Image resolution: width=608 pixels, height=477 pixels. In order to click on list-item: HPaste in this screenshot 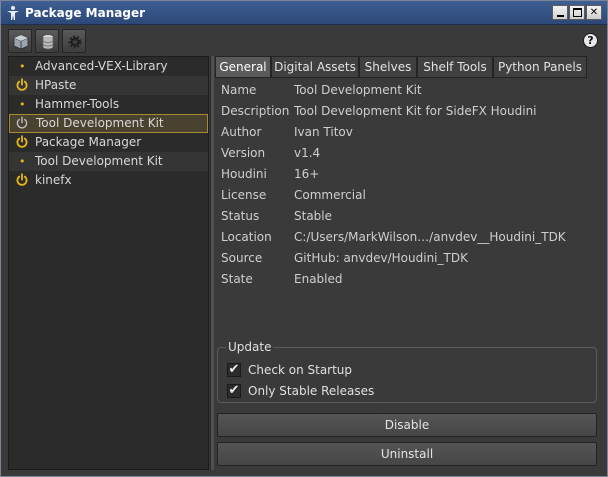, I will do `click(108, 85)`.